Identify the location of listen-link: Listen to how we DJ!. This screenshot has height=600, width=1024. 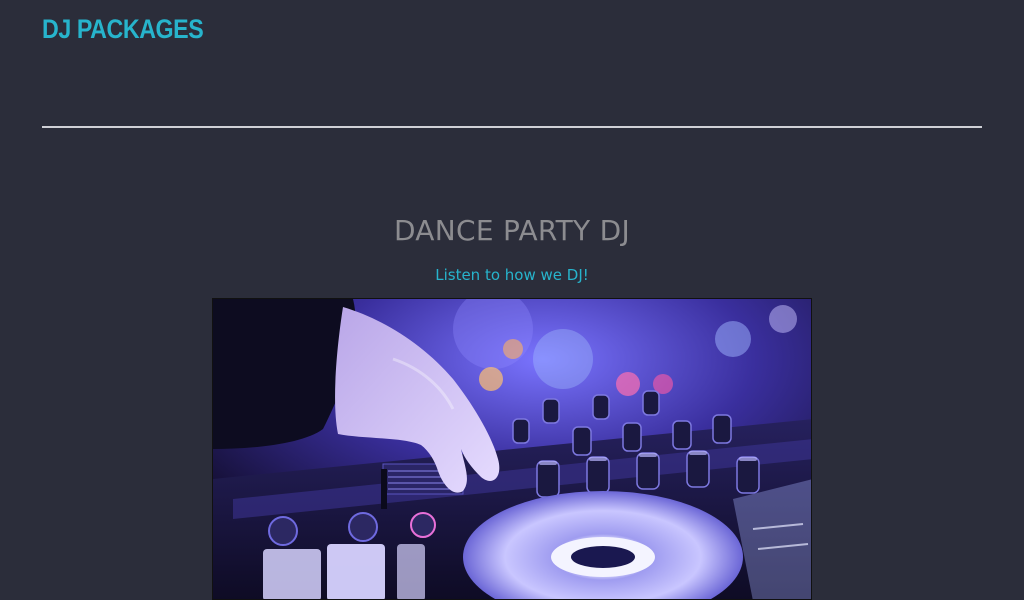
(512, 275).